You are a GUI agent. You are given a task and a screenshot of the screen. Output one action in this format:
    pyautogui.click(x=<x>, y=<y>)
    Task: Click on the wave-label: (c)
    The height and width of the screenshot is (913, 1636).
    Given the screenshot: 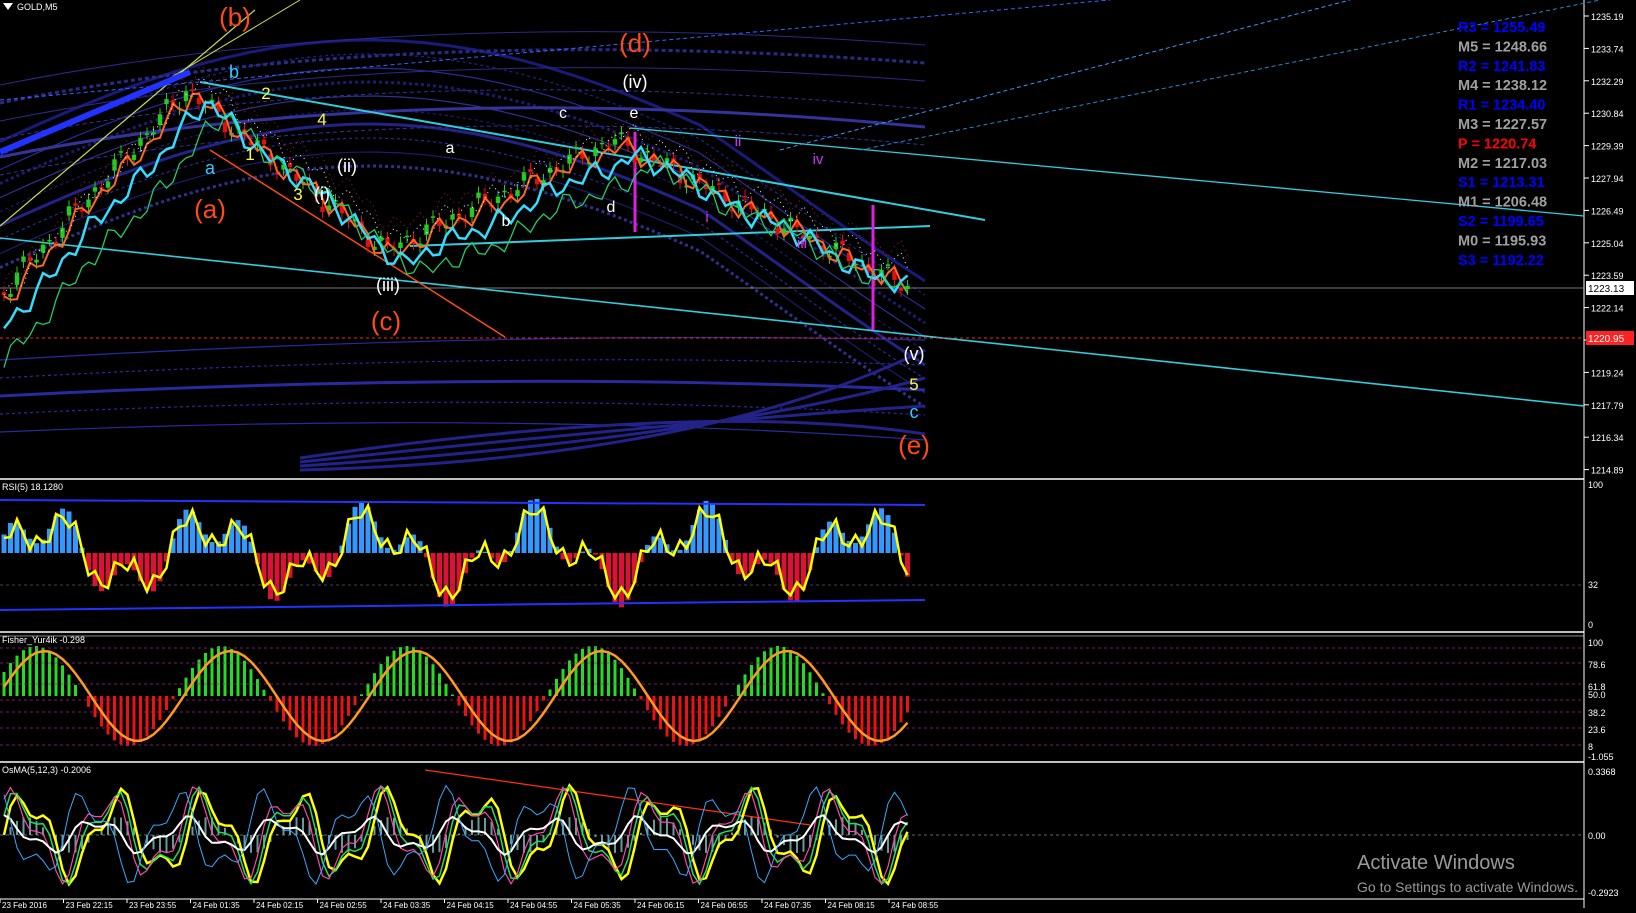 What is the action you would take?
    pyautogui.click(x=386, y=321)
    